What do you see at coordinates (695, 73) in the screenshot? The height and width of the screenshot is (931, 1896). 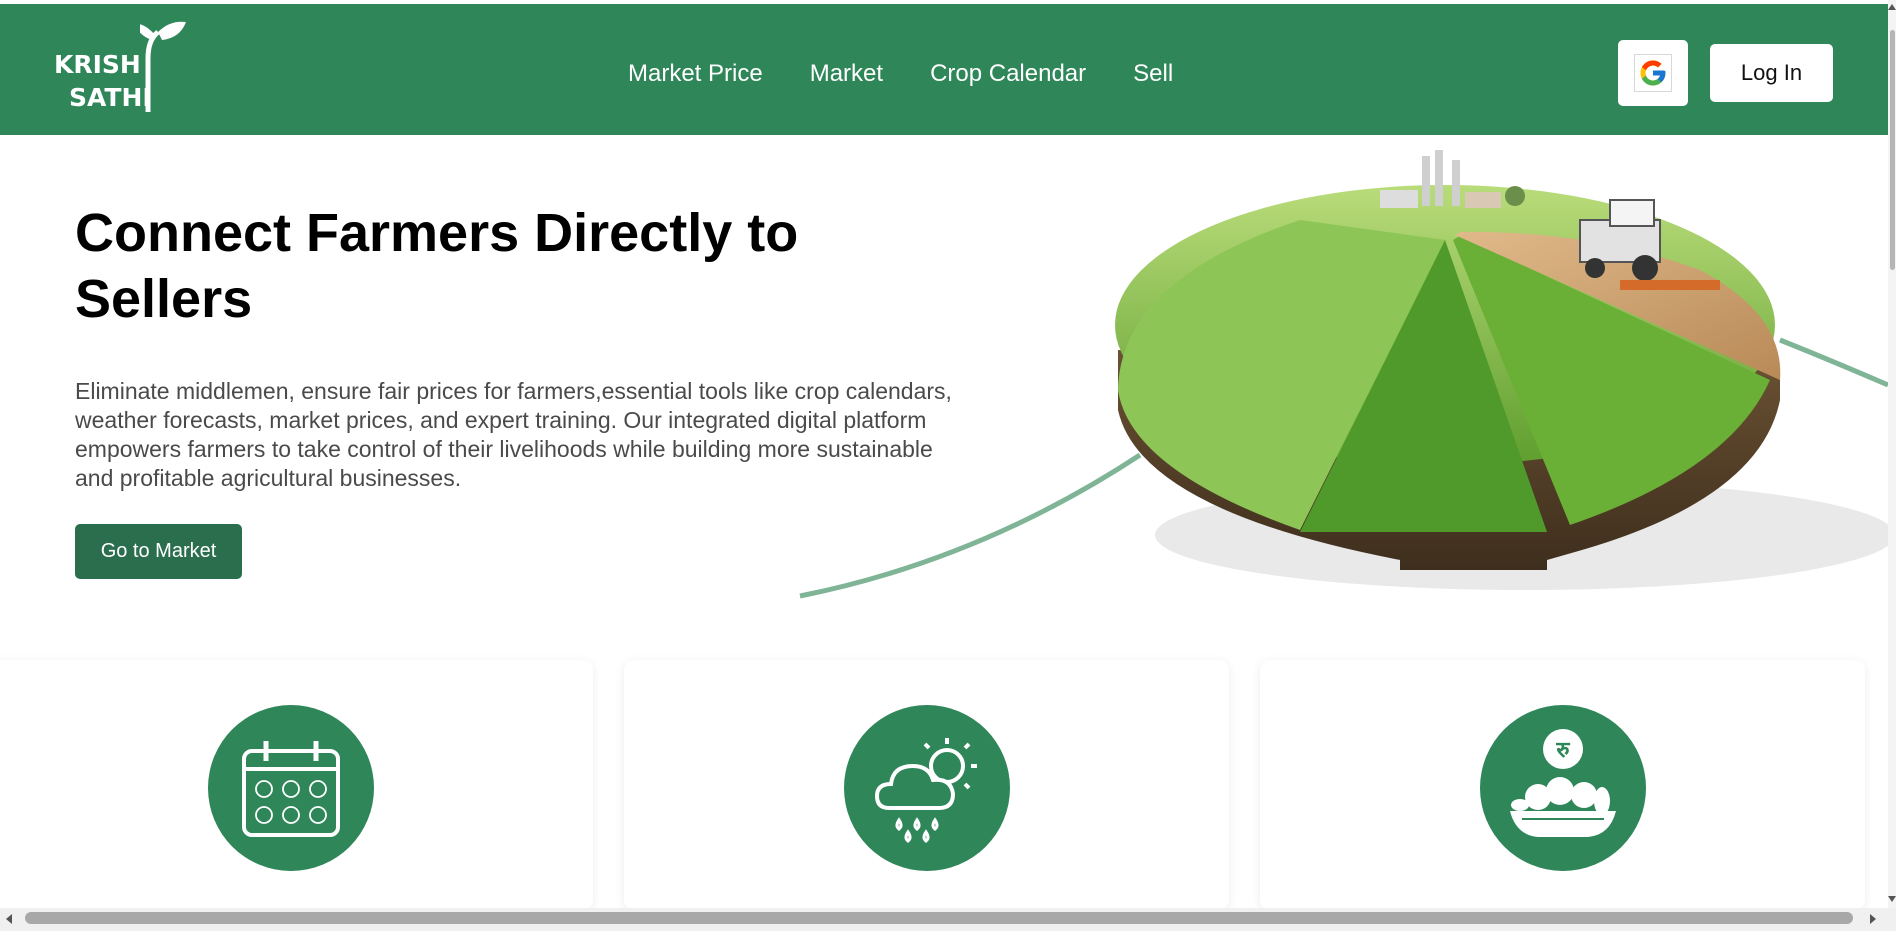 I see `nav-market-price: Market Price` at bounding box center [695, 73].